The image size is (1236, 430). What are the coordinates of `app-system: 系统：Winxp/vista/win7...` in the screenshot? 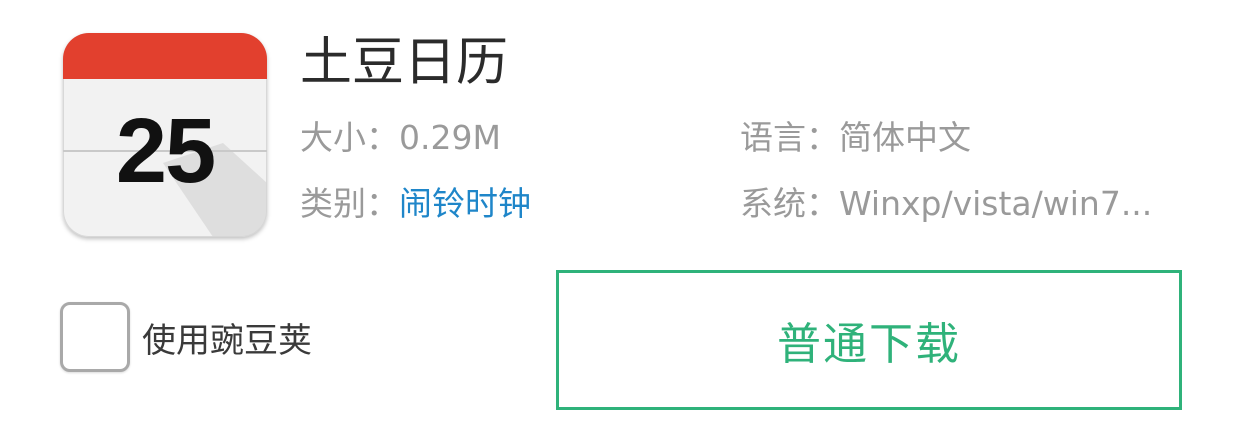 It's located at (950, 204).